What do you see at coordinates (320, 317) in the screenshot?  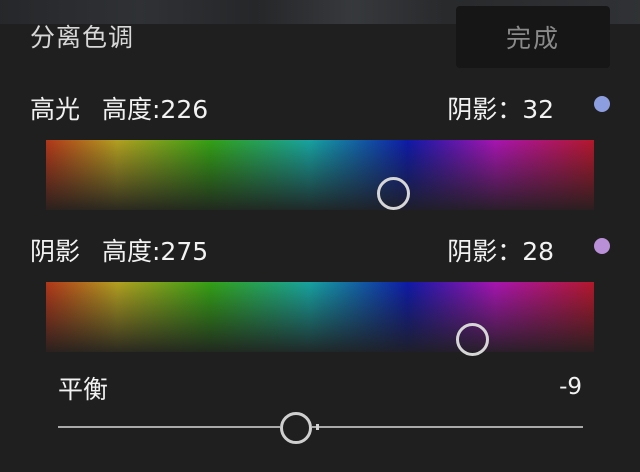 I see `shadows-color-field` at bounding box center [320, 317].